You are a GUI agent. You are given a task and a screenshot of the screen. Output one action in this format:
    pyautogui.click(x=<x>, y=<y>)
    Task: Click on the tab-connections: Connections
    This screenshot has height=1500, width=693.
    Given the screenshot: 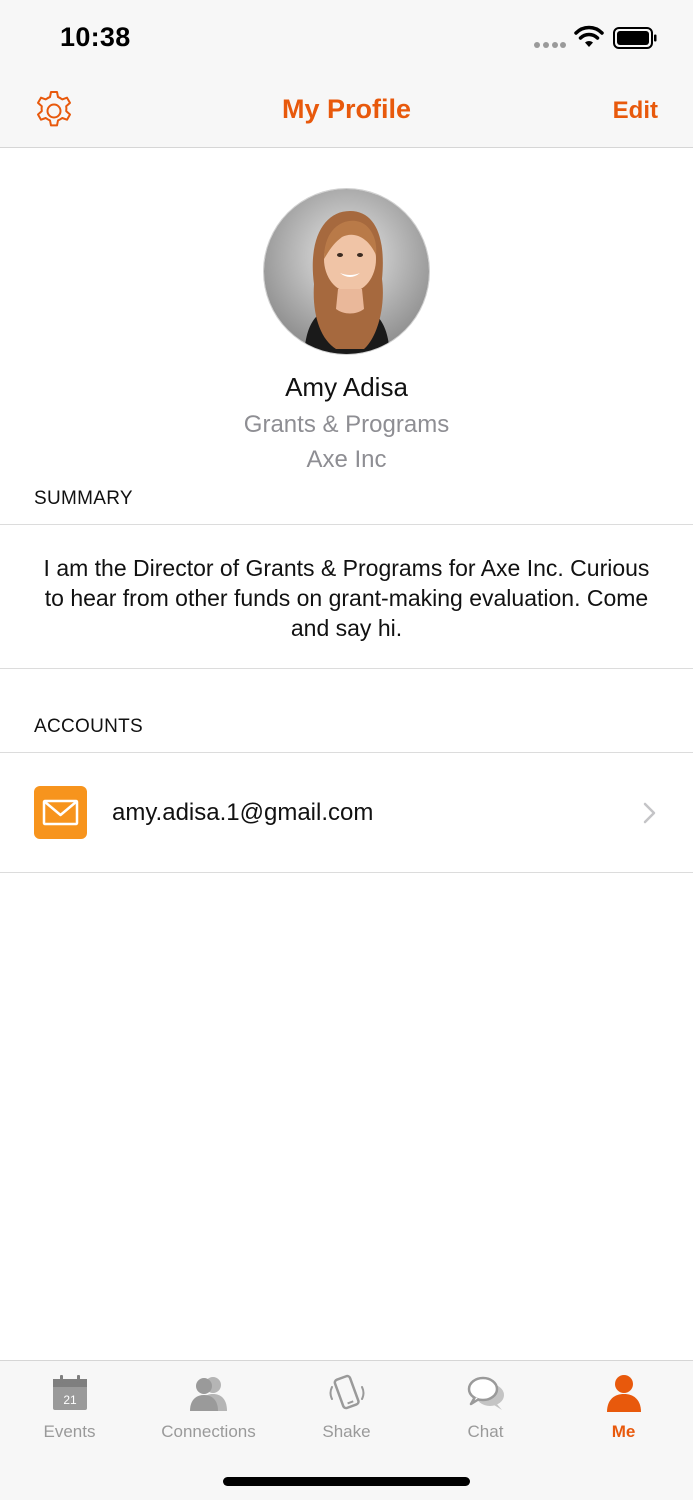 What is the action you would take?
    pyautogui.click(x=208, y=1406)
    